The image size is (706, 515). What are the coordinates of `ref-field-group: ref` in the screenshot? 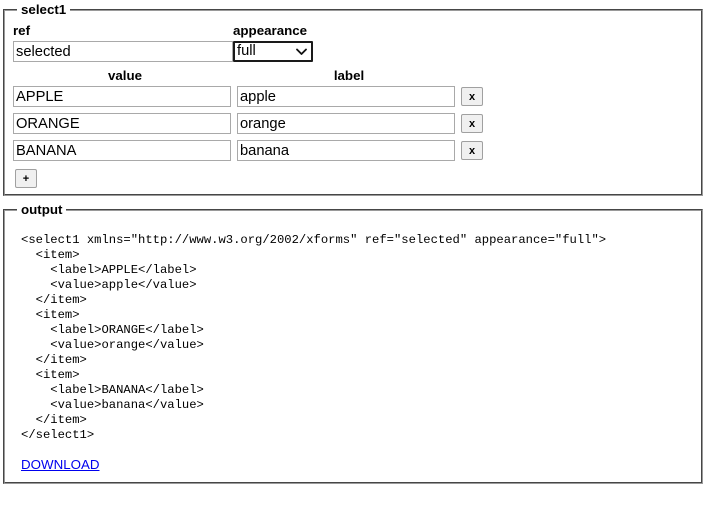 It's located at (123, 42).